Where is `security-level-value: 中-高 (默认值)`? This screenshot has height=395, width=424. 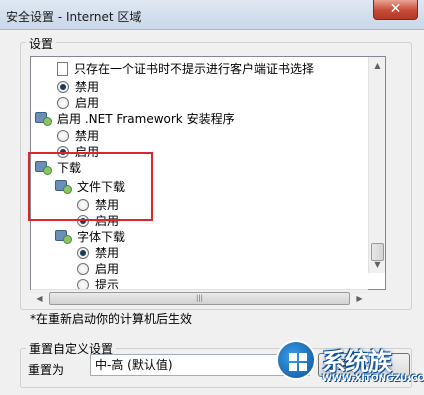 security-level-value: 中-高 (默认值) is located at coordinates (134, 365).